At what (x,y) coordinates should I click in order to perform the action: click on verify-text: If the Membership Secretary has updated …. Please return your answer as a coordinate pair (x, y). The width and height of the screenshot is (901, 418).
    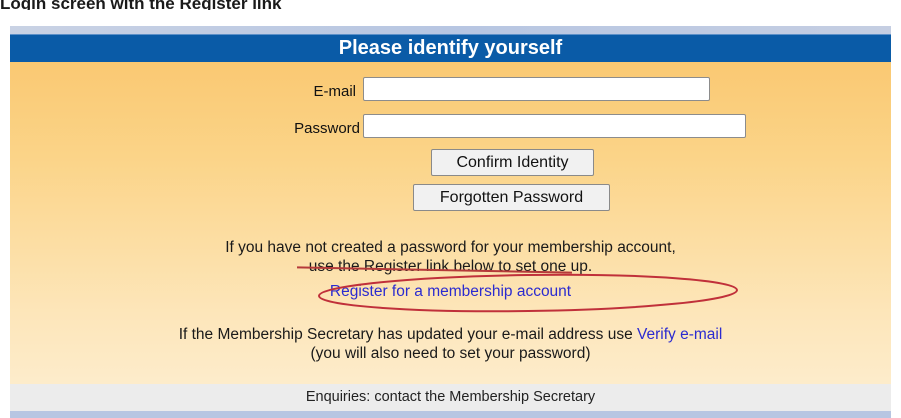
    Looking at the image, I should click on (408, 334).